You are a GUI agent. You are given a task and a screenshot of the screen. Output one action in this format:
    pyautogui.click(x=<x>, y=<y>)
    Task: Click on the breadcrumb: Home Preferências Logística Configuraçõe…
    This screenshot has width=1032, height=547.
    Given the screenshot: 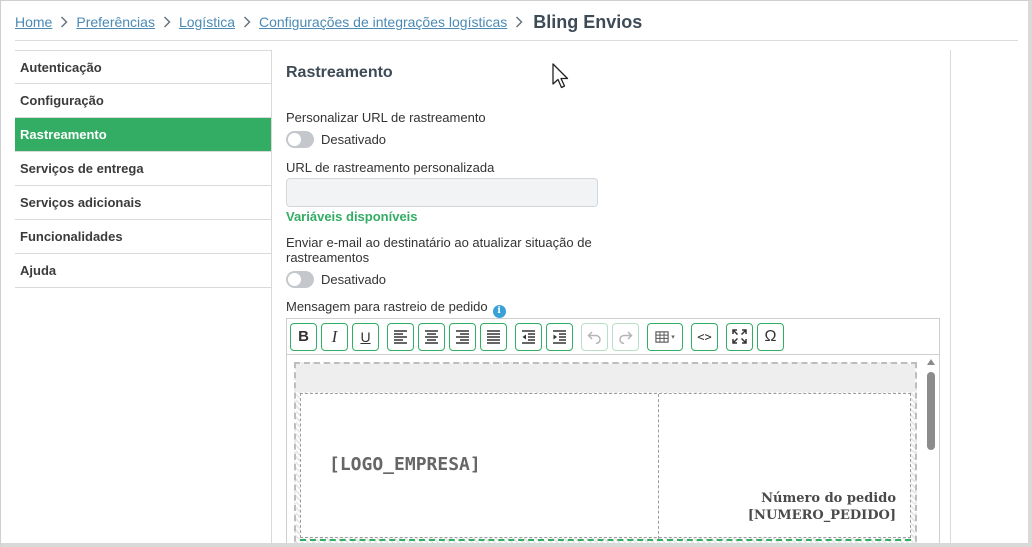 What is the action you would take?
    pyautogui.click(x=328, y=22)
    